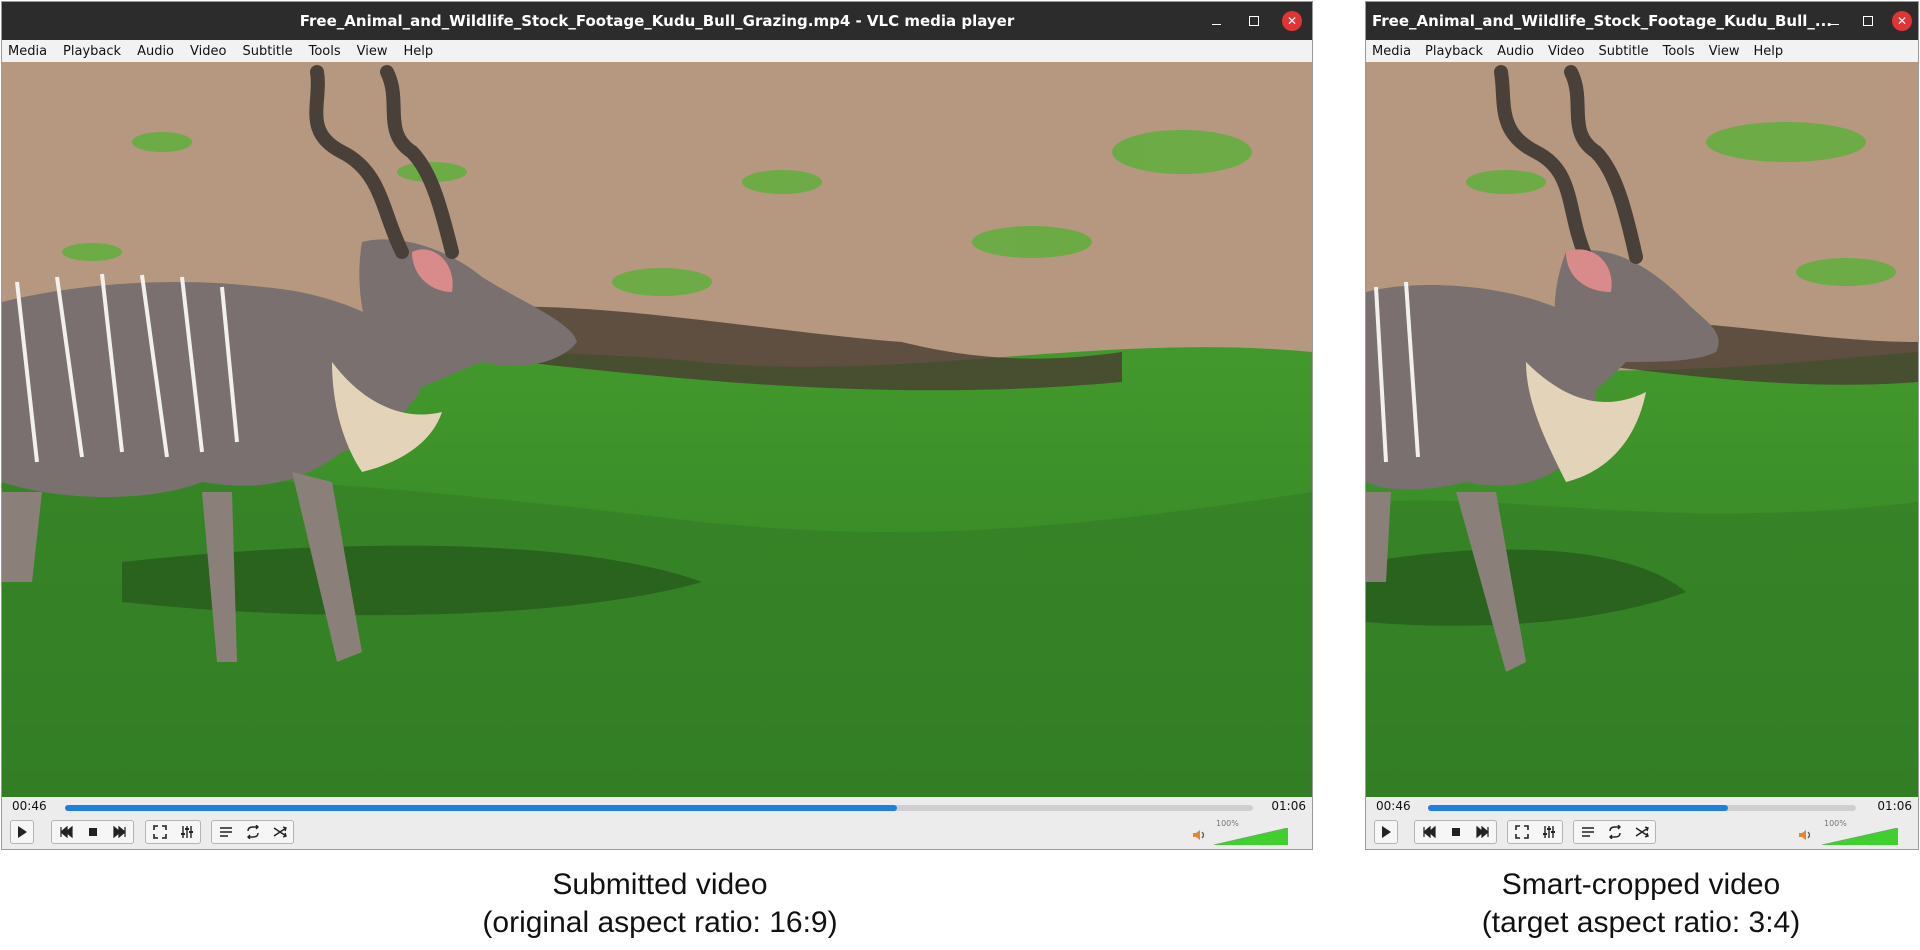 This screenshot has width=1920, height=950. I want to click on caption-subtitle: (target aspect ratio: 3:4), so click(1641, 922).